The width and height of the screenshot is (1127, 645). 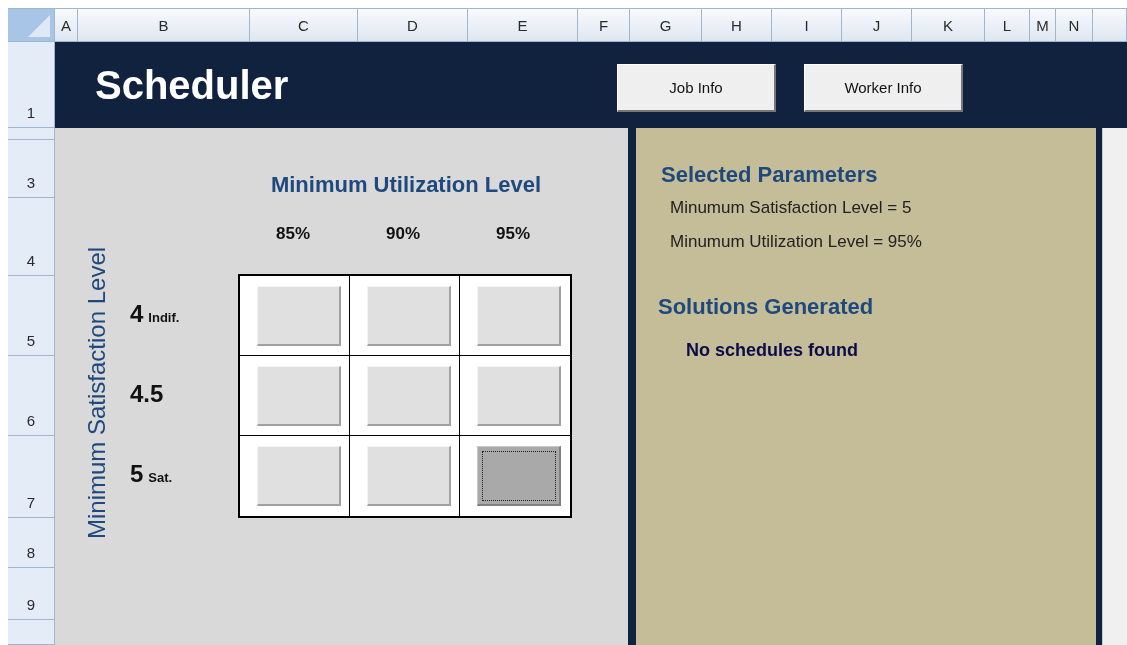 What do you see at coordinates (31, 552) in the screenshot?
I see `row-header: 8` at bounding box center [31, 552].